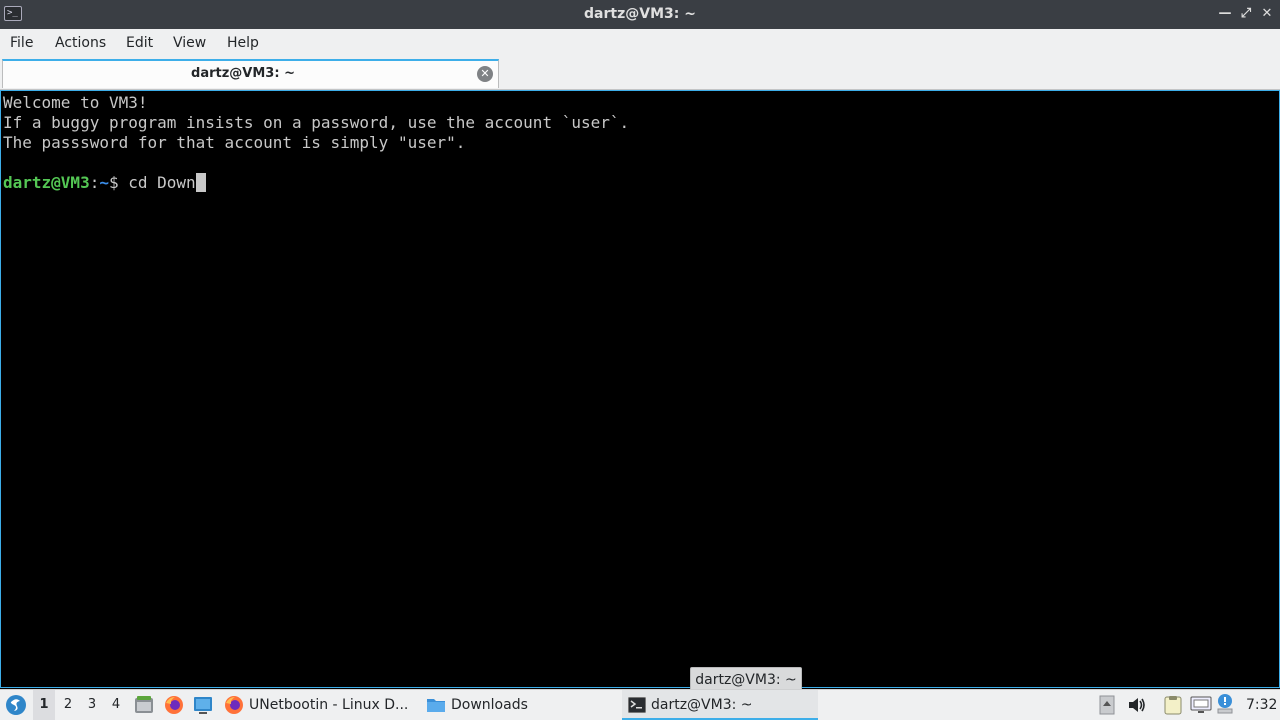 The width and height of the screenshot is (1280, 720). What do you see at coordinates (637, 704) in the screenshot?
I see `terminal-icon` at bounding box center [637, 704].